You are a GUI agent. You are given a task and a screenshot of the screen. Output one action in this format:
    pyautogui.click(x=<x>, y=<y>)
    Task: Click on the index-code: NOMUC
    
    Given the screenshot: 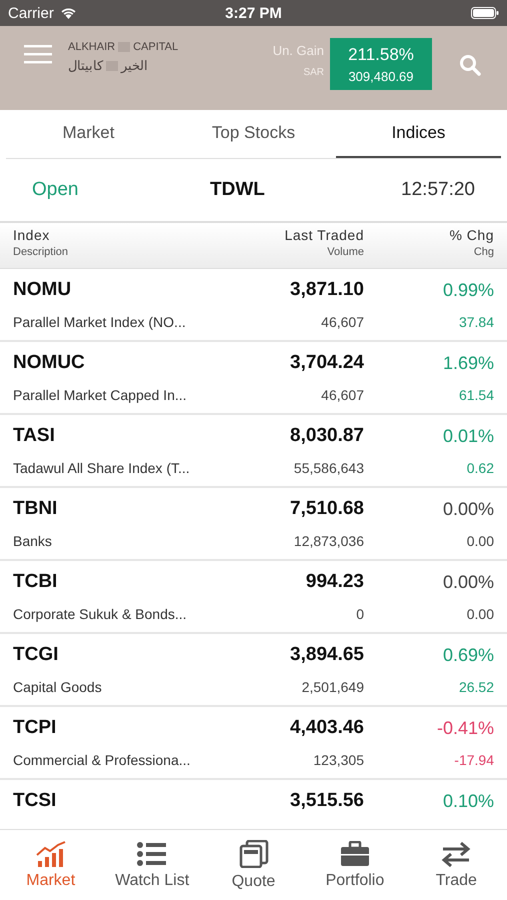 What is the action you would take?
    pyautogui.click(x=49, y=363)
    